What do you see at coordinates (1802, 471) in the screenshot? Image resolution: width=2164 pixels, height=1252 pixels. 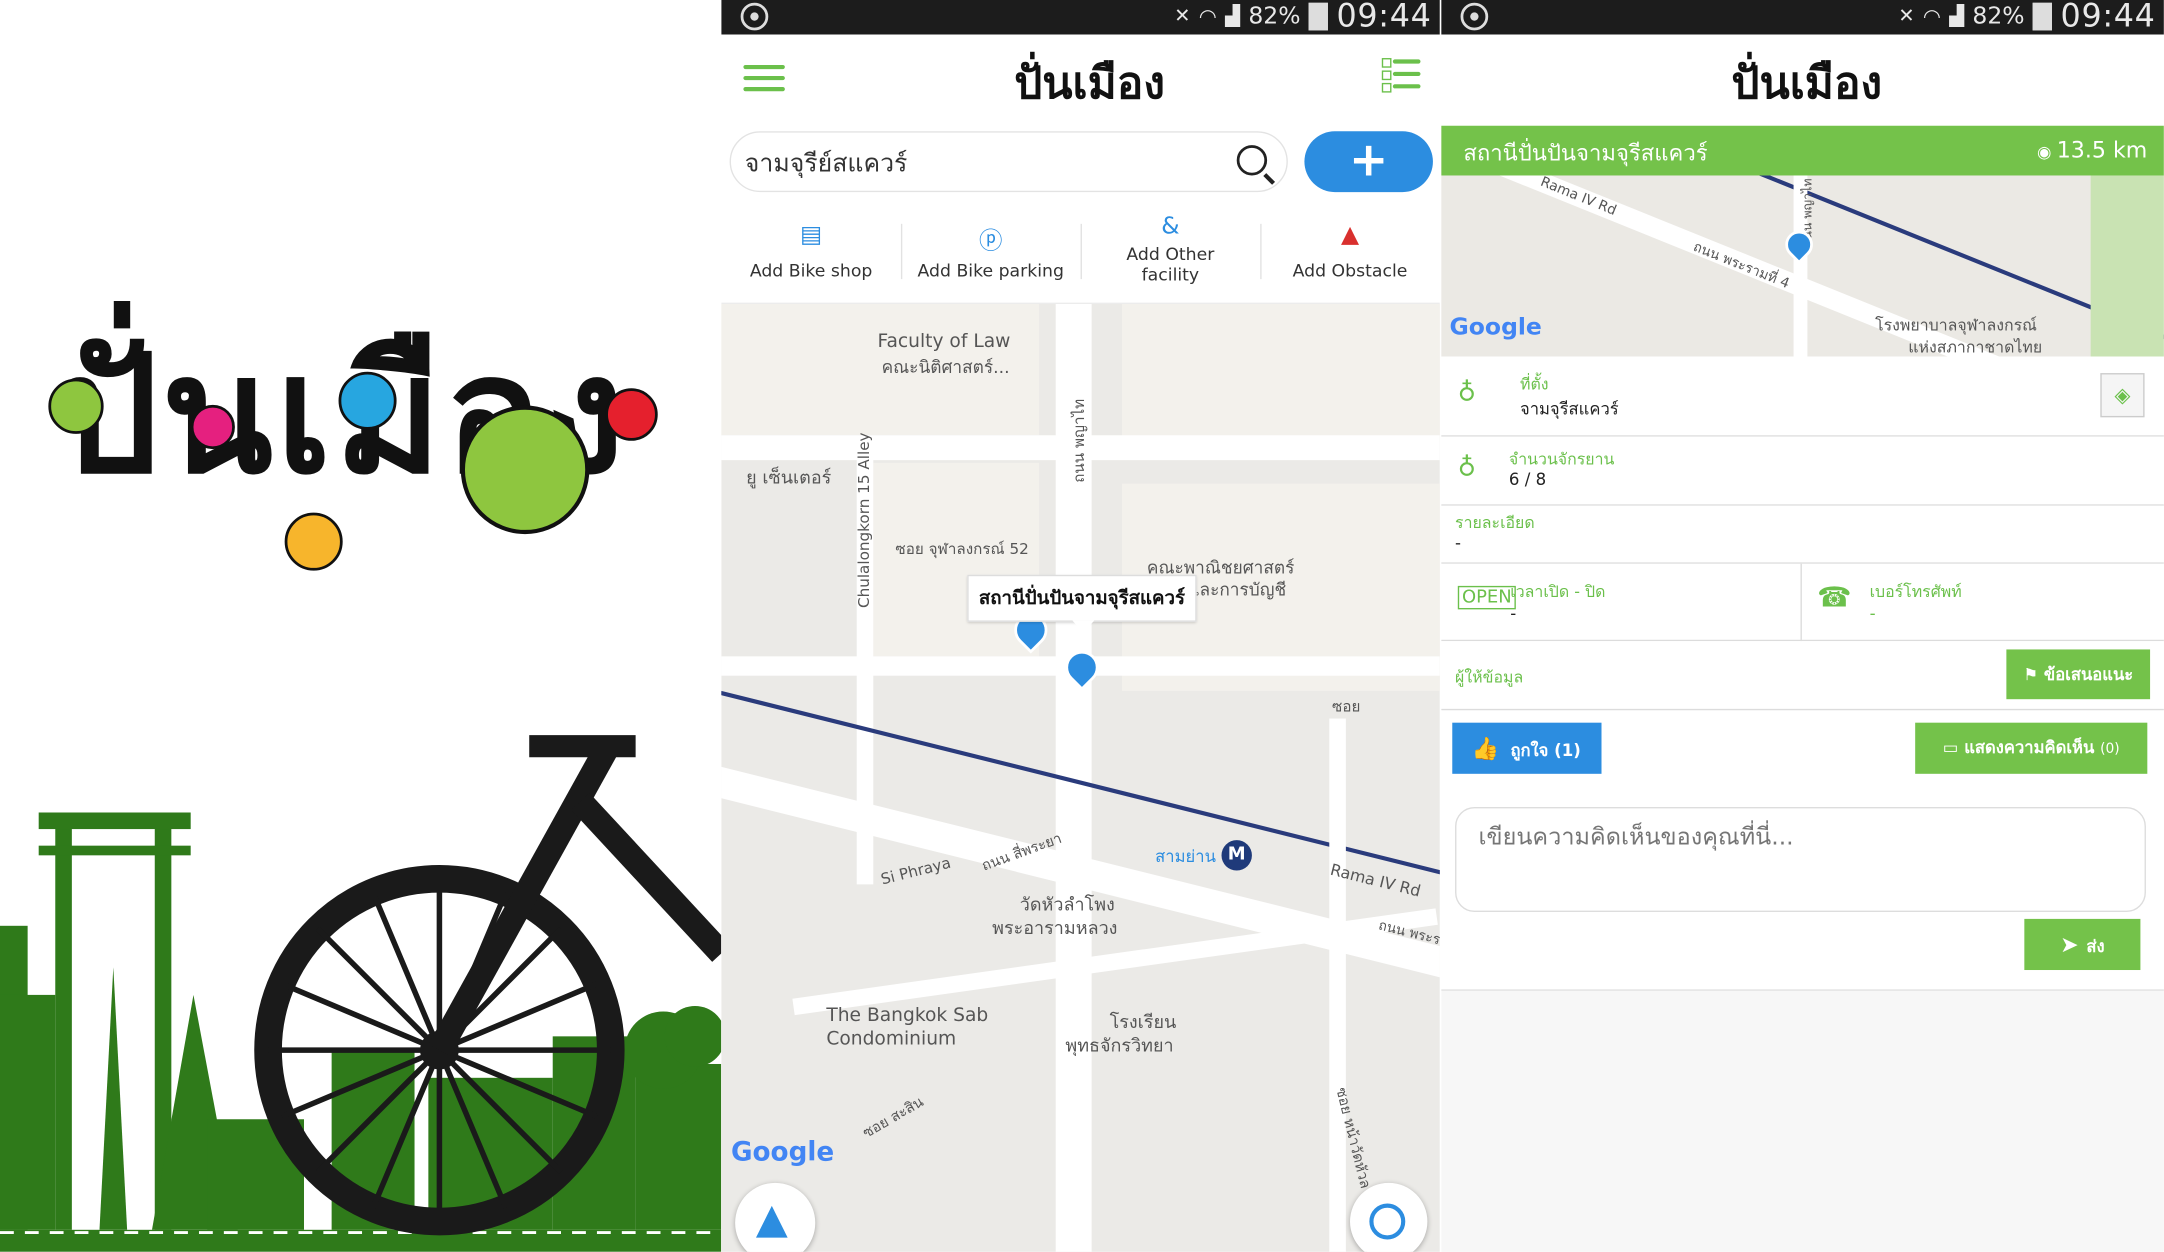 I see `bikes-row: ♁ จำนวนจักรยาน 6 / 8` at bounding box center [1802, 471].